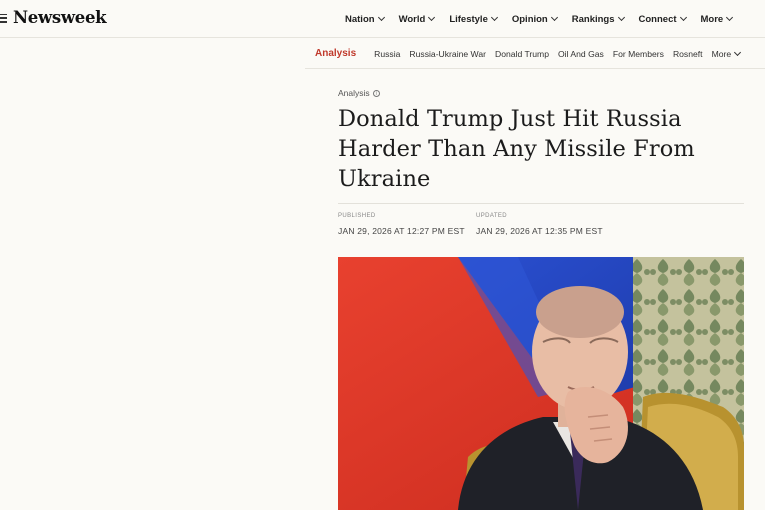  What do you see at coordinates (529, 19) in the screenshot?
I see `nav-item-label: Opinion` at bounding box center [529, 19].